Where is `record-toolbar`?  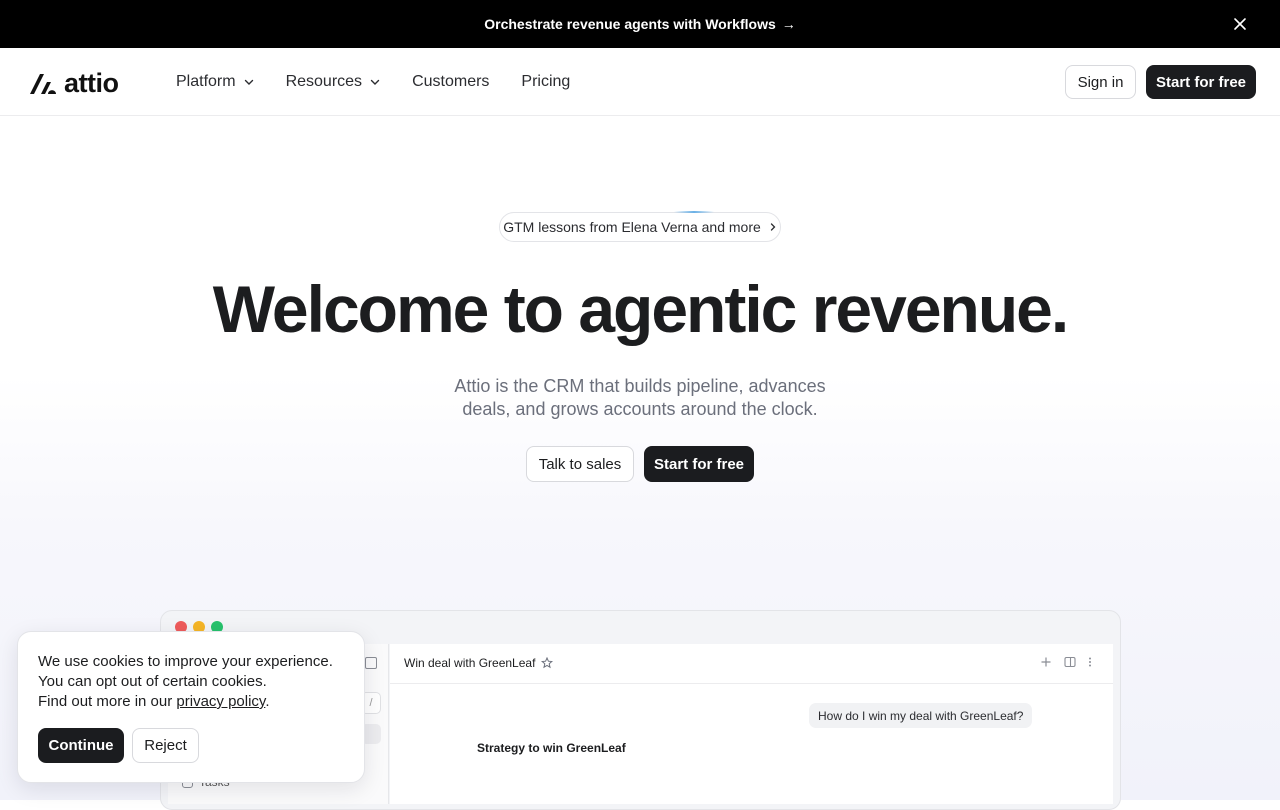 record-toolbar is located at coordinates (1066, 662).